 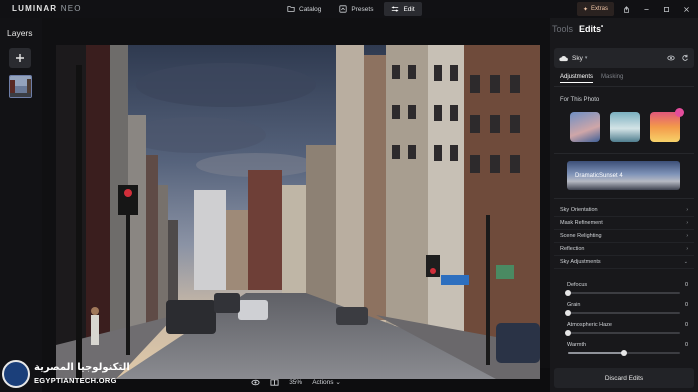 What do you see at coordinates (563, 58) in the screenshot?
I see `cloud-icon` at bounding box center [563, 58].